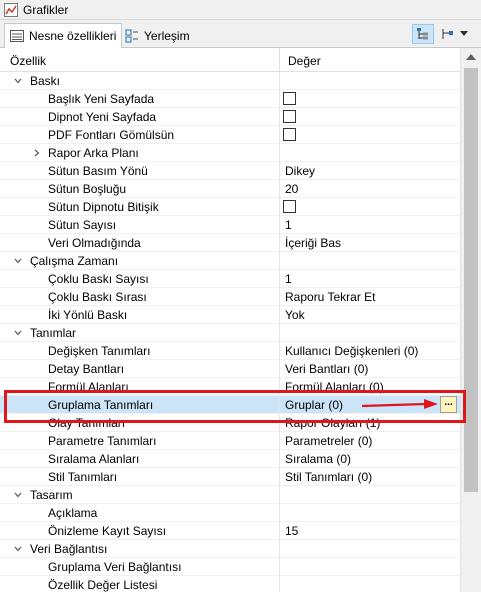 Image resolution: width=481 pixels, height=592 pixels. I want to click on property-value: Dikey, so click(300, 171).